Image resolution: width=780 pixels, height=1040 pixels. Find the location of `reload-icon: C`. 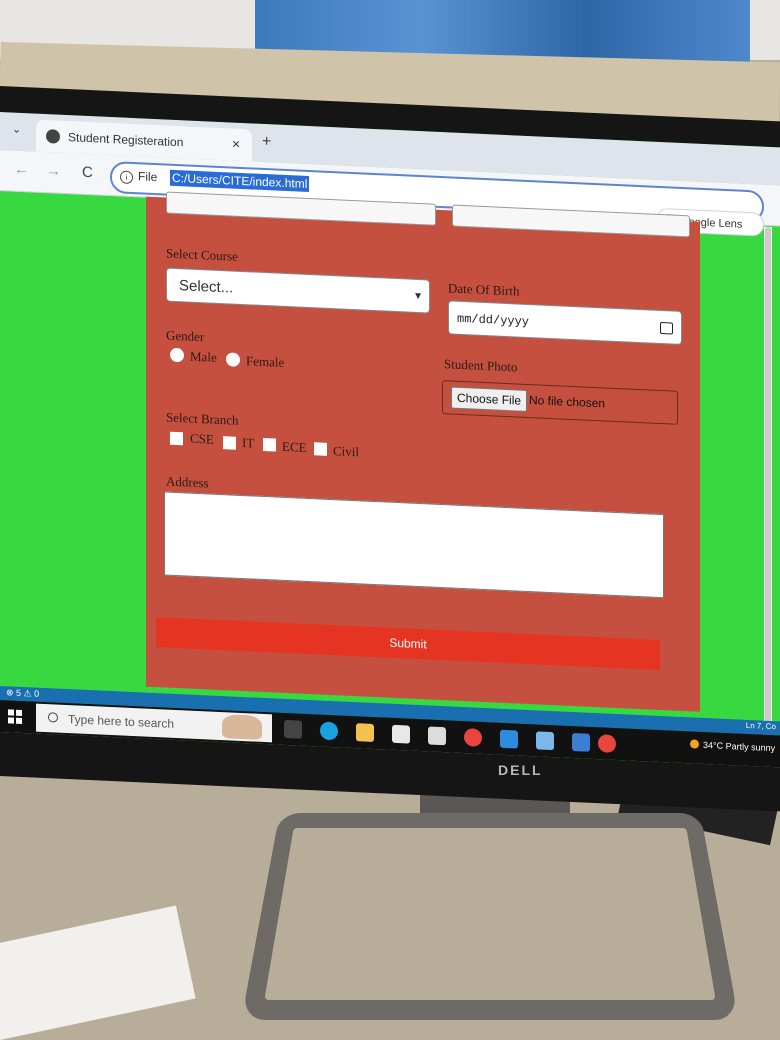

reload-icon: C is located at coordinates (87, 172).